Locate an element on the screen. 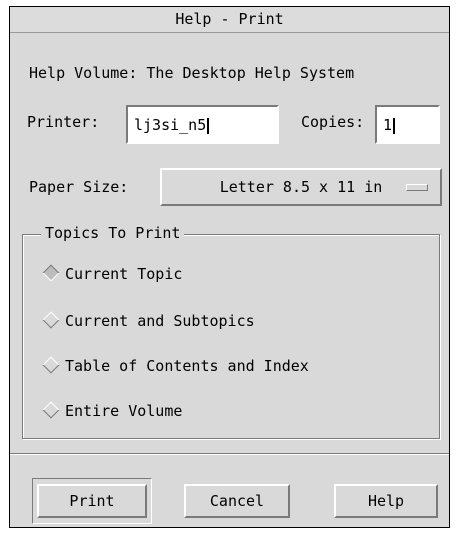 The width and height of the screenshot is (460, 535). radio-label: Current Topic is located at coordinates (124, 274).